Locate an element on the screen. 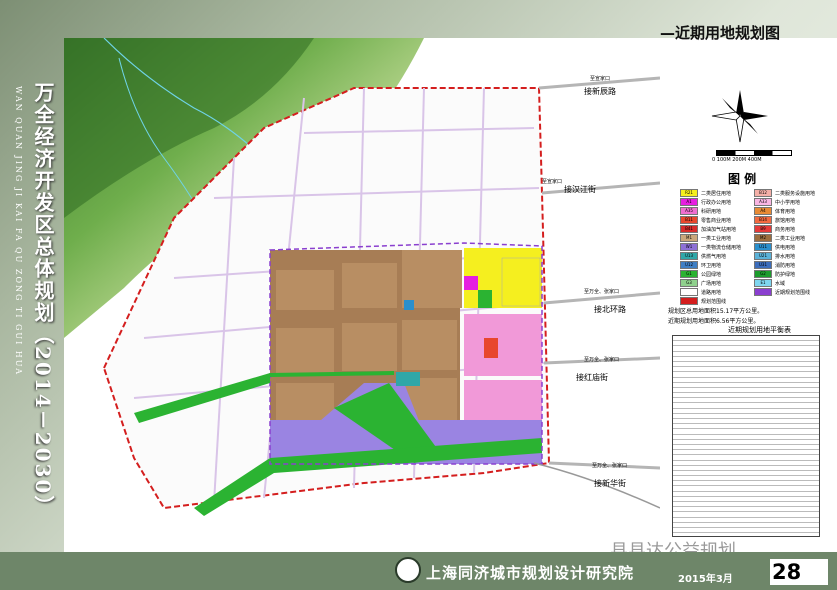 The image size is (837, 590). legend-item: B14 旅馆用地 is located at coordinates (774, 220).